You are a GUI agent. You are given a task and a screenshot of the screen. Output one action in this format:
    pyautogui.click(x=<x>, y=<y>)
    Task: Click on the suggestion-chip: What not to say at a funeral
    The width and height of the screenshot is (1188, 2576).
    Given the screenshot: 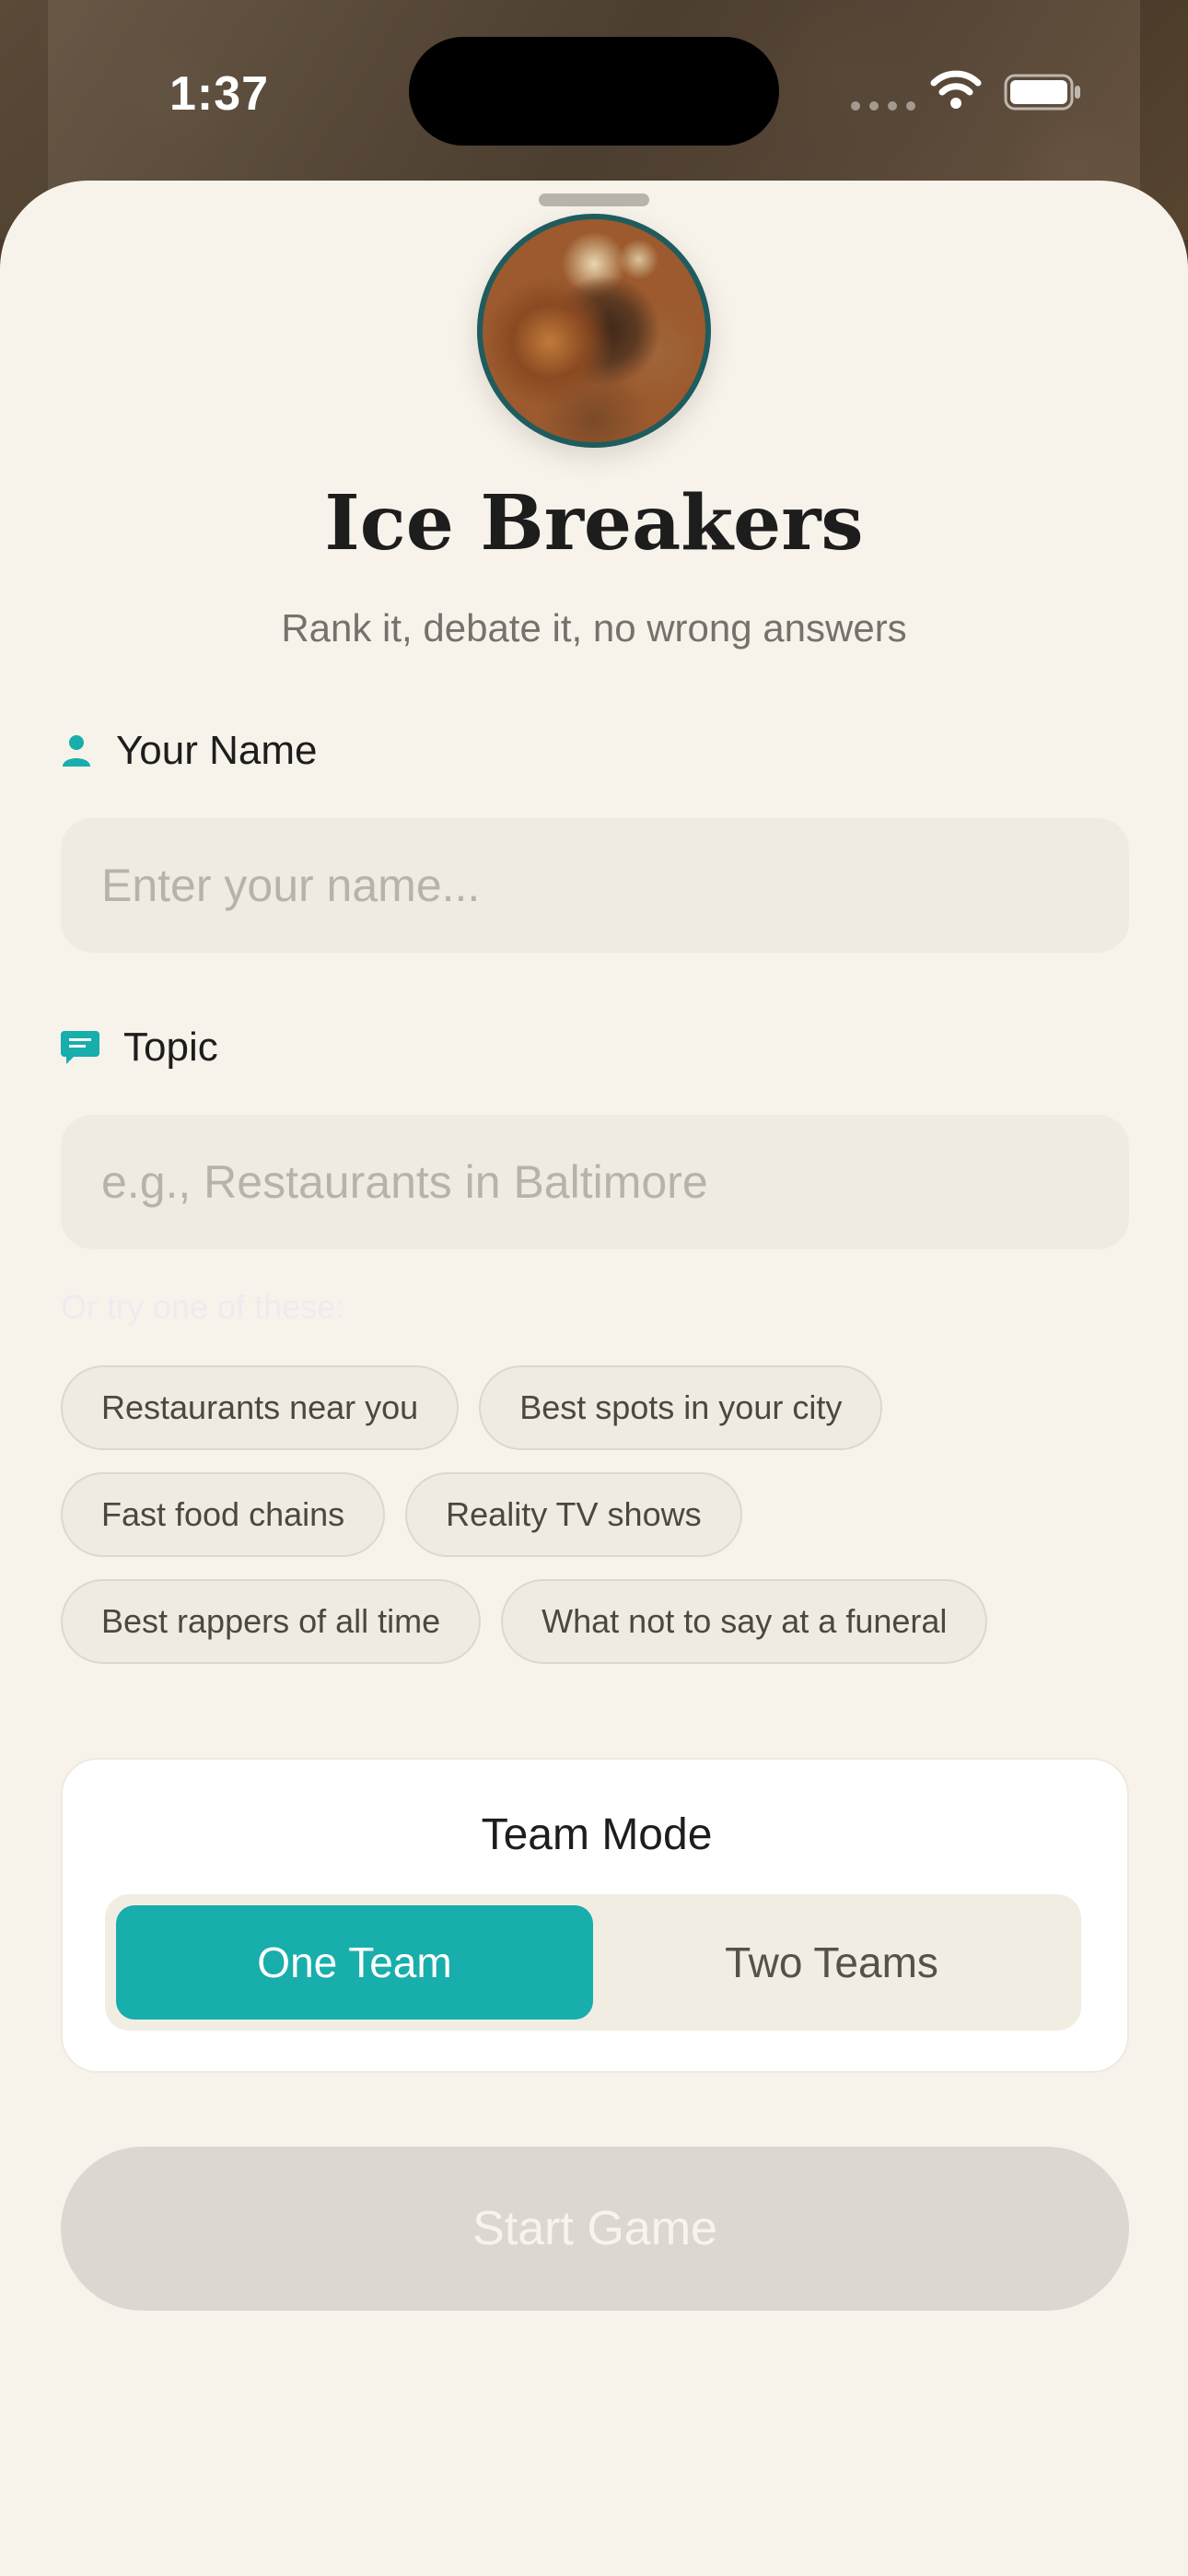 What is the action you would take?
    pyautogui.click(x=744, y=1621)
    